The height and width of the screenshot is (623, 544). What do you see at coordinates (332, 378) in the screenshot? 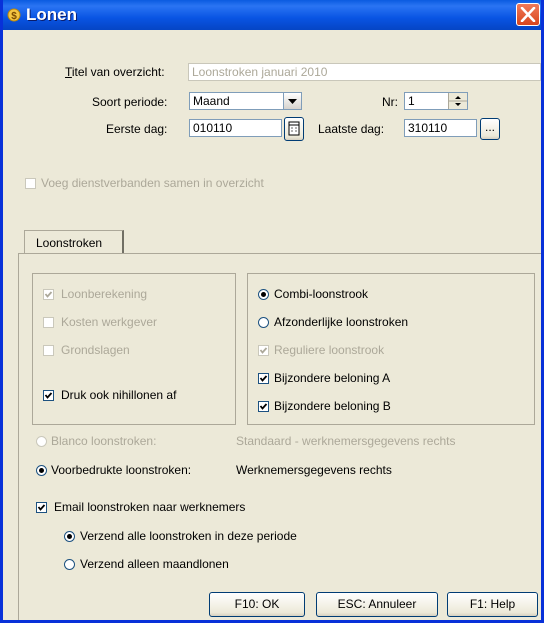
I see `bijzondere-a-label: Bijzondere beloning A` at bounding box center [332, 378].